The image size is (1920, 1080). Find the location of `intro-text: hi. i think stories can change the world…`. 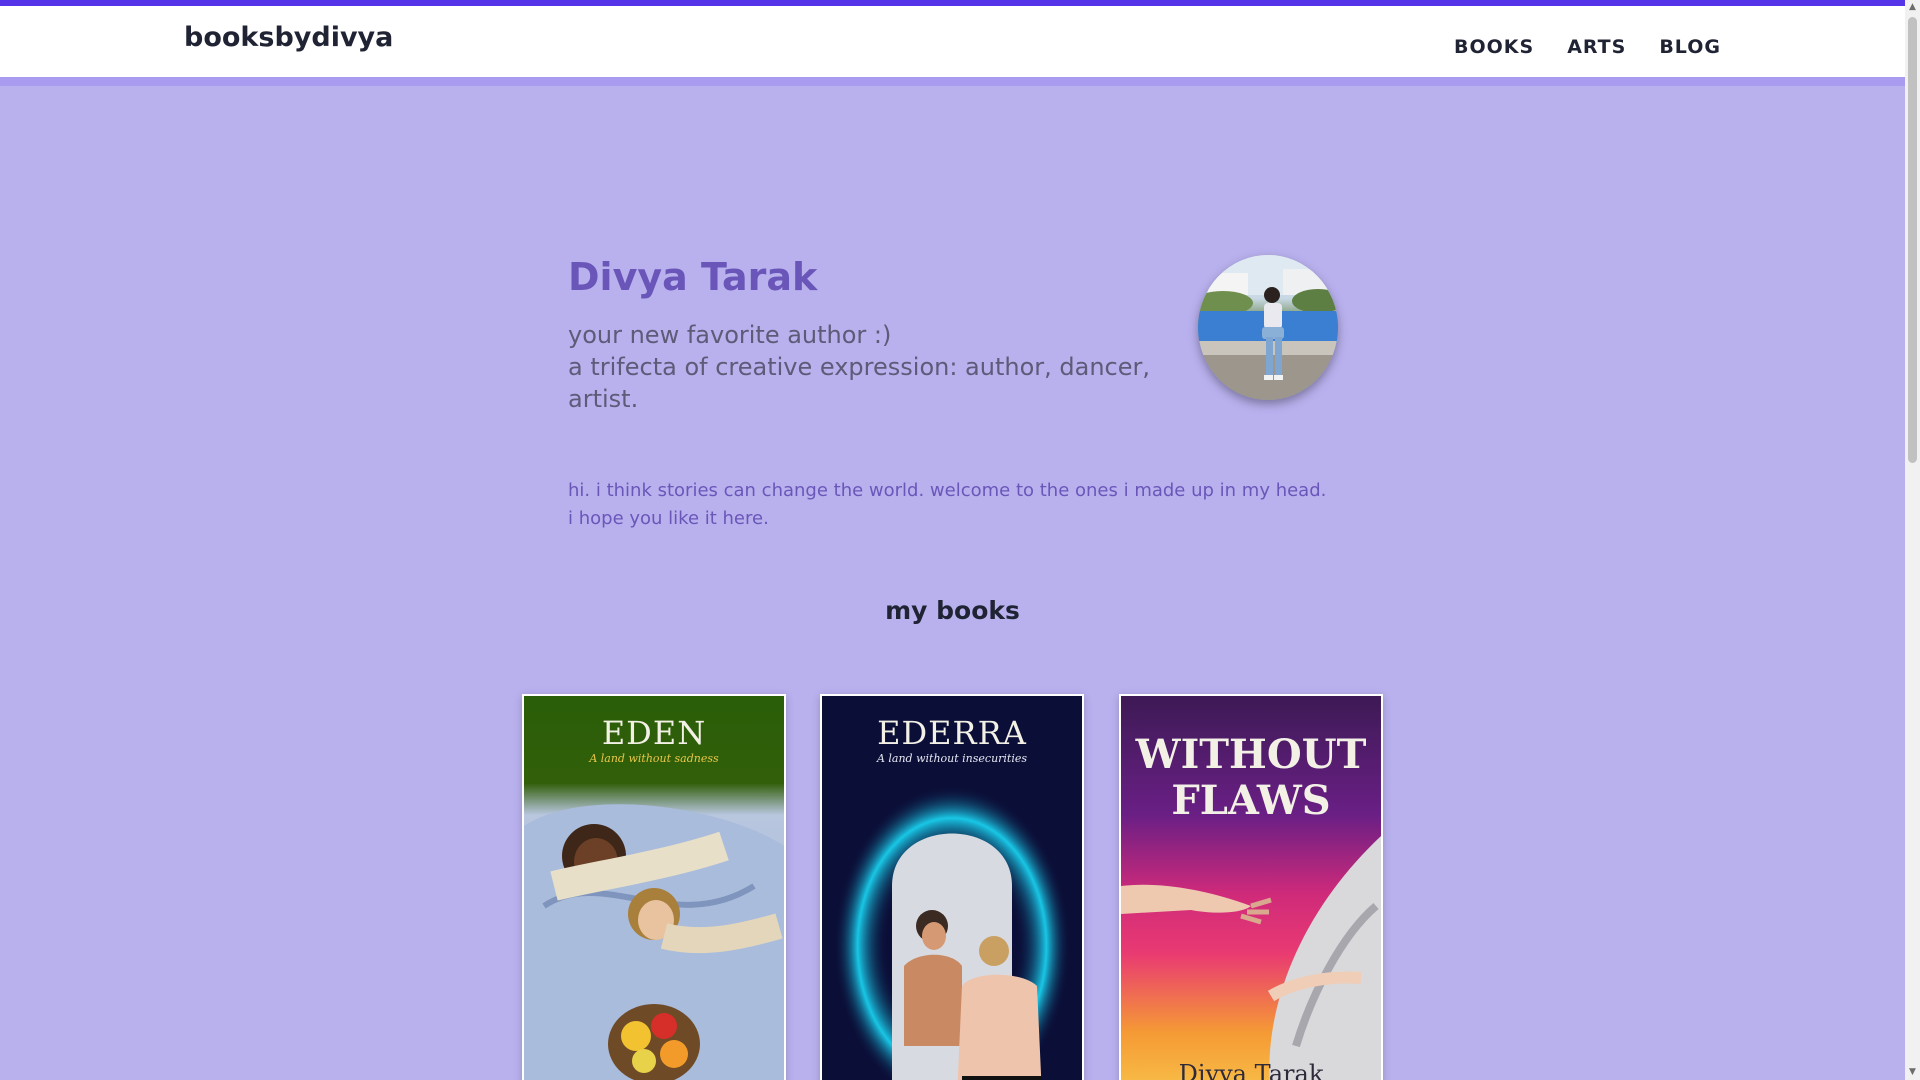

intro-text: hi. i think stories can change the world… is located at coordinates (963, 505).